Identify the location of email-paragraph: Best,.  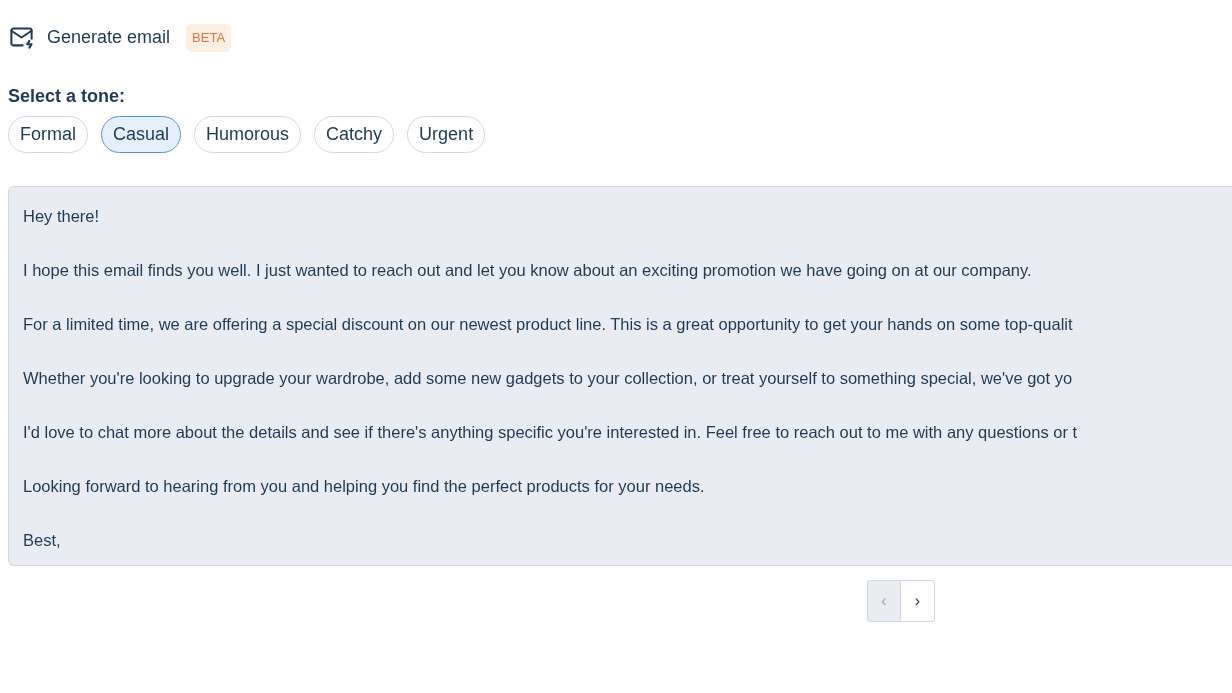
(42, 540).